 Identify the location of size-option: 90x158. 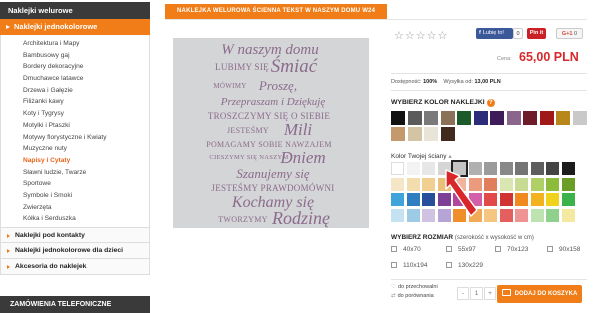
(563, 249).